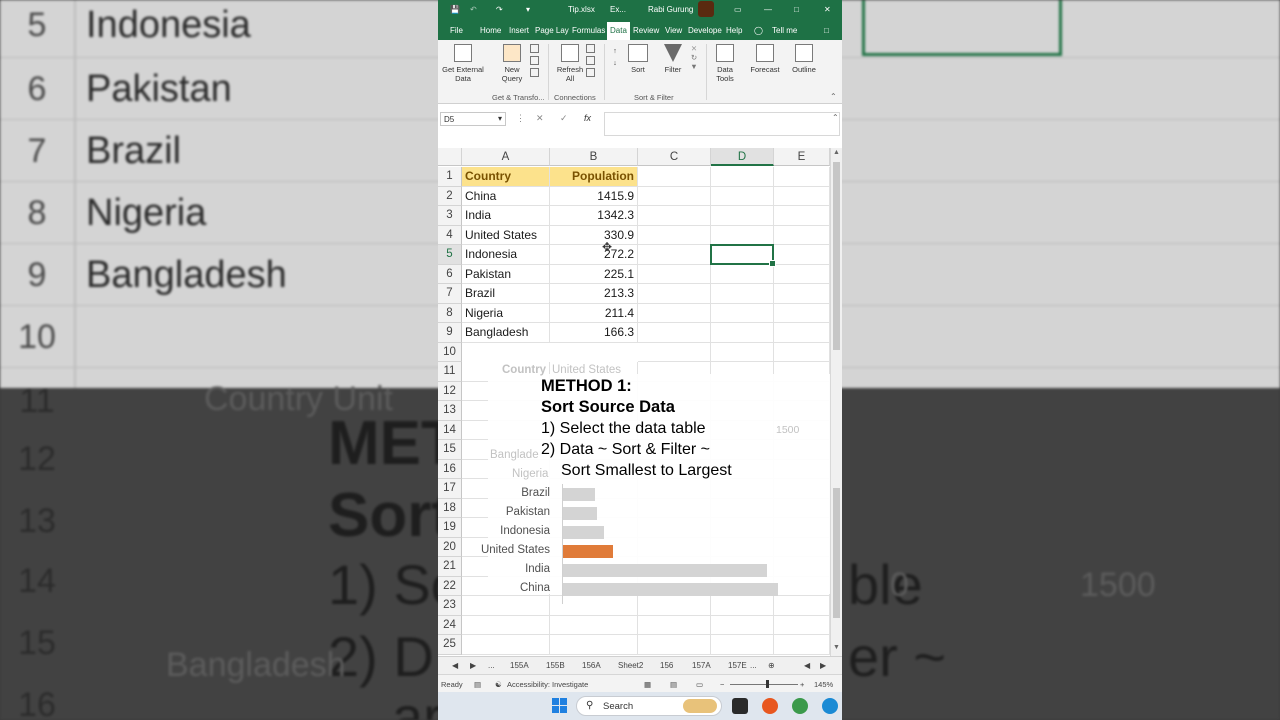 The image size is (1280, 720). Describe the element at coordinates (738, 9) in the screenshot. I see `ribbon-display-icon: ▭` at that location.